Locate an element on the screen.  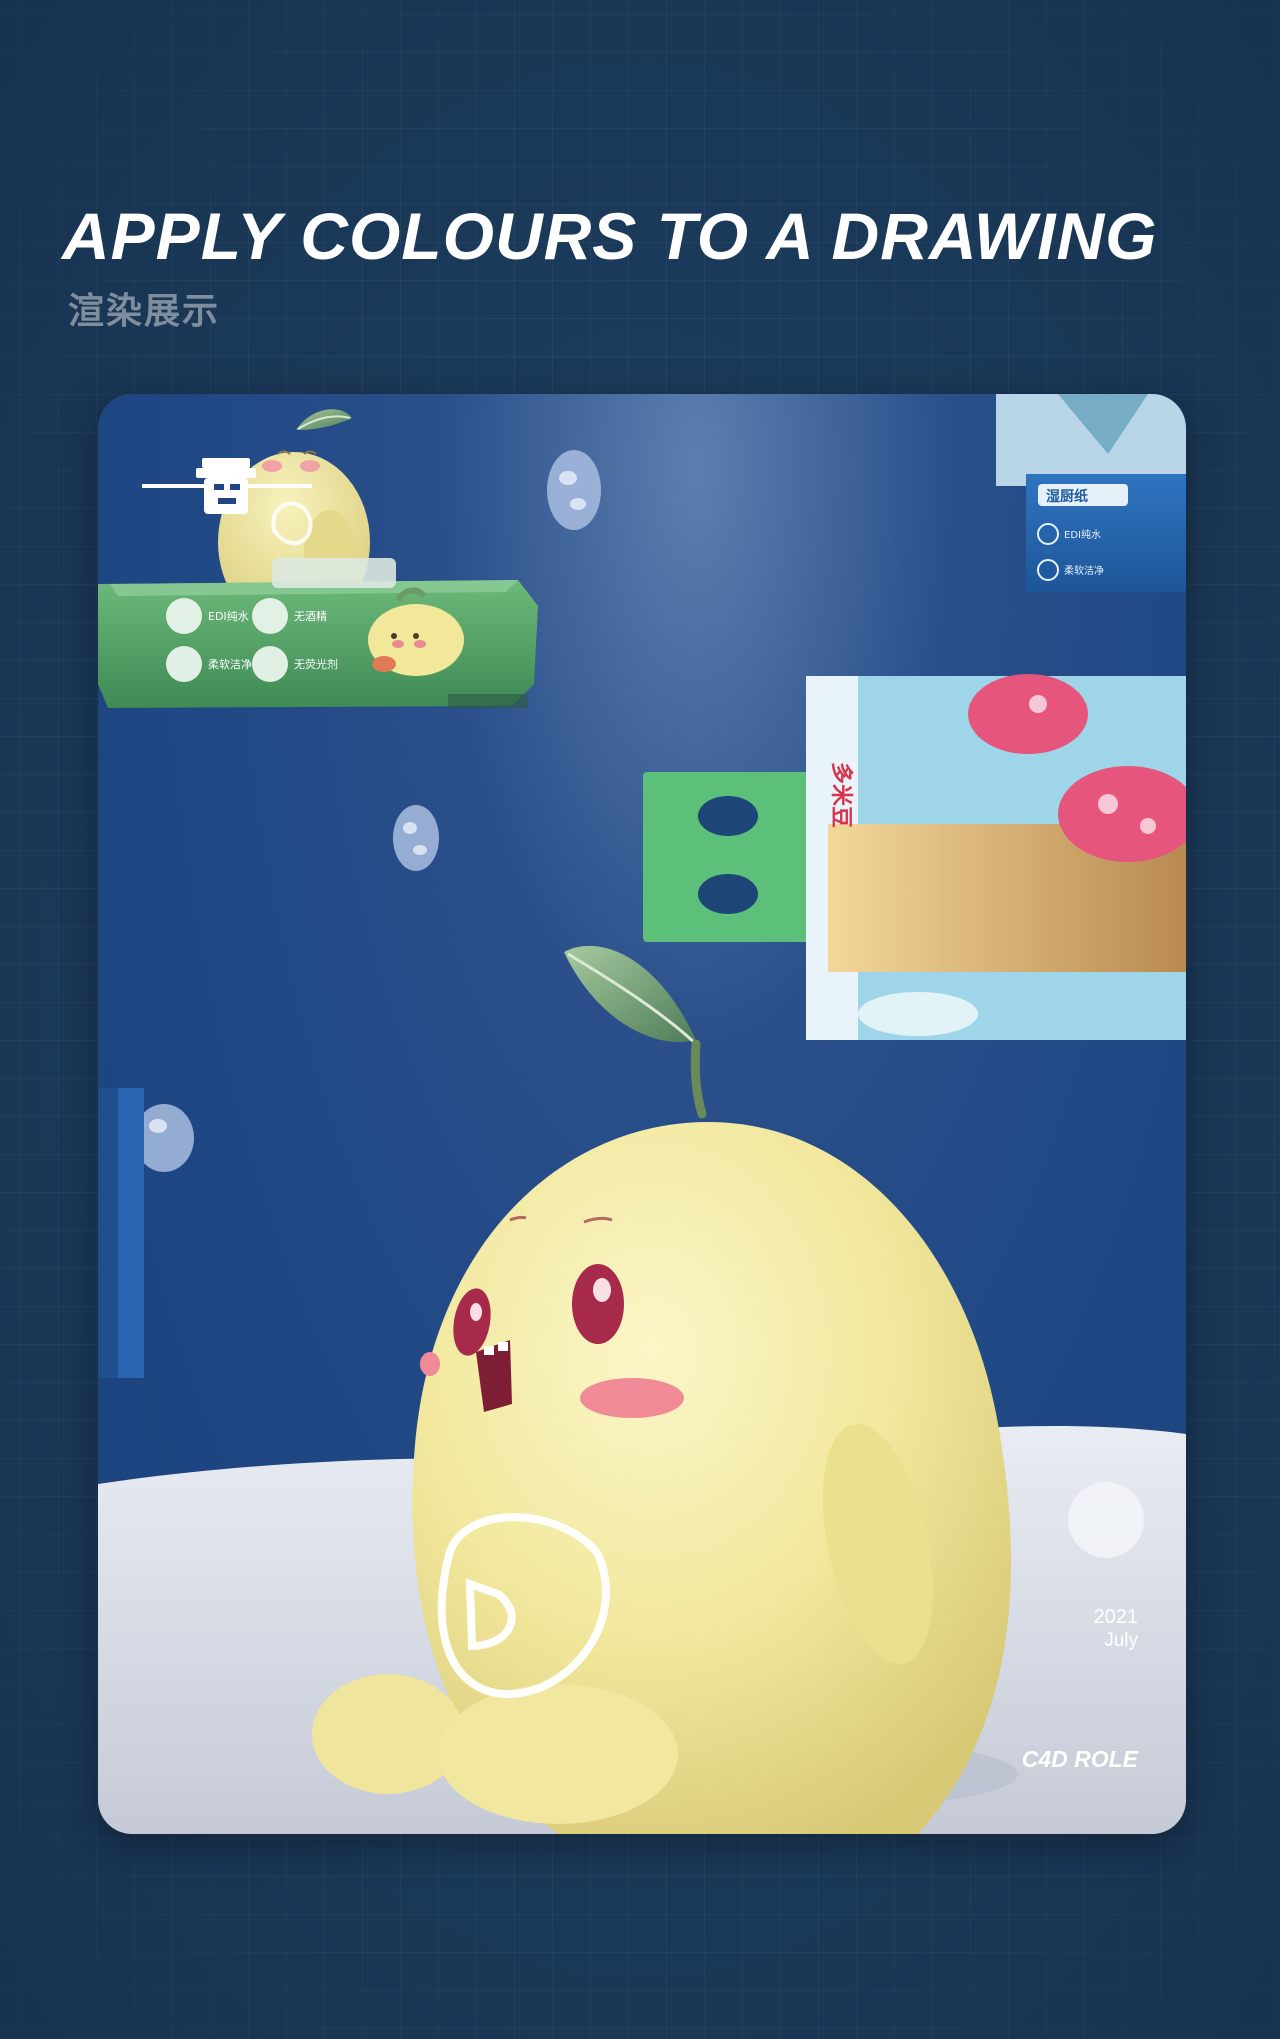
wipes-feature-3: 柔软洁净 is located at coordinates (230, 664).